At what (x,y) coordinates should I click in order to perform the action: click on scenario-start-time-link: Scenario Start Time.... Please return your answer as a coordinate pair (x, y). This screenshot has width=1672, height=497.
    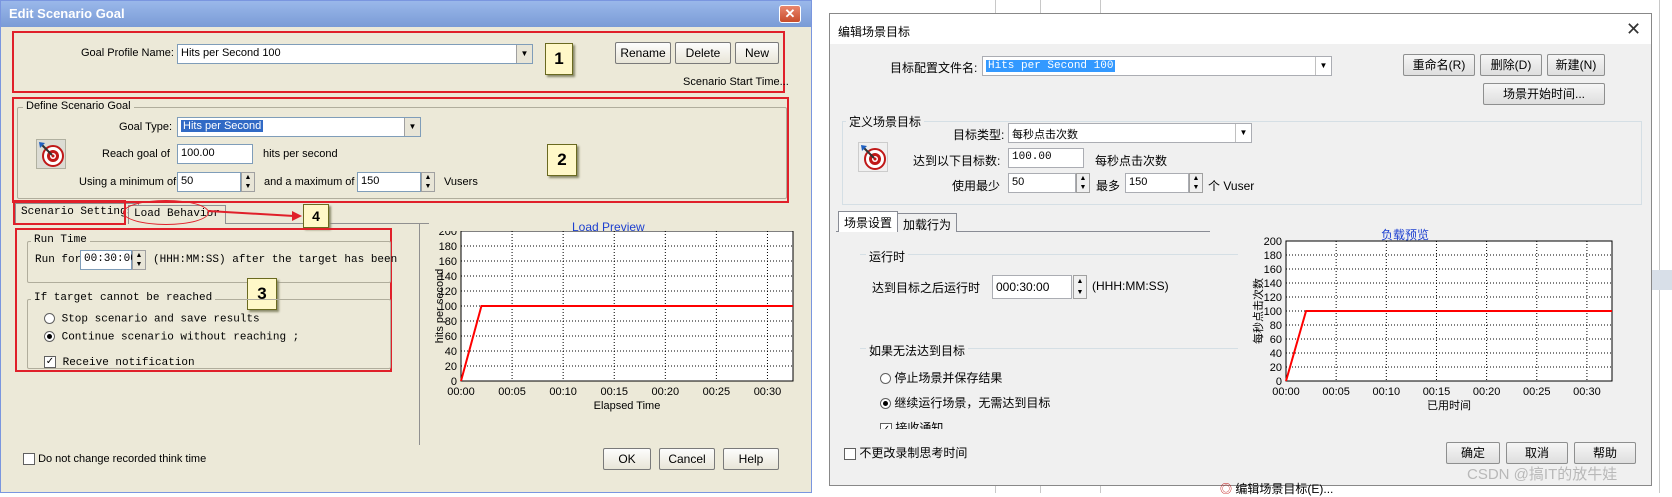
    Looking at the image, I should click on (736, 82).